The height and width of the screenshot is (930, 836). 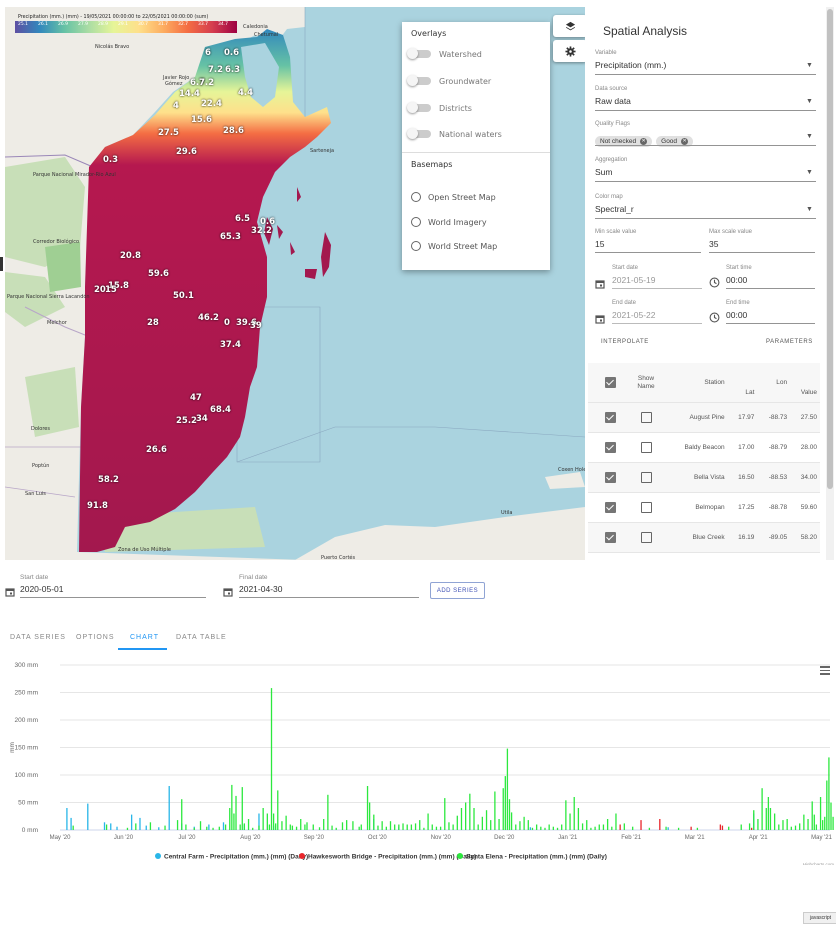 I want to click on station-value-label: 58.2, so click(x=108, y=480).